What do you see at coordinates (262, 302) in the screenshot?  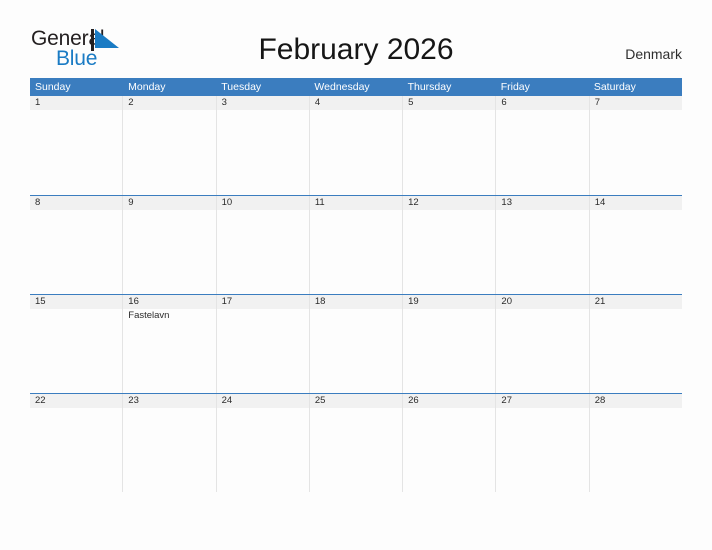 I see `day-number: 17` at bounding box center [262, 302].